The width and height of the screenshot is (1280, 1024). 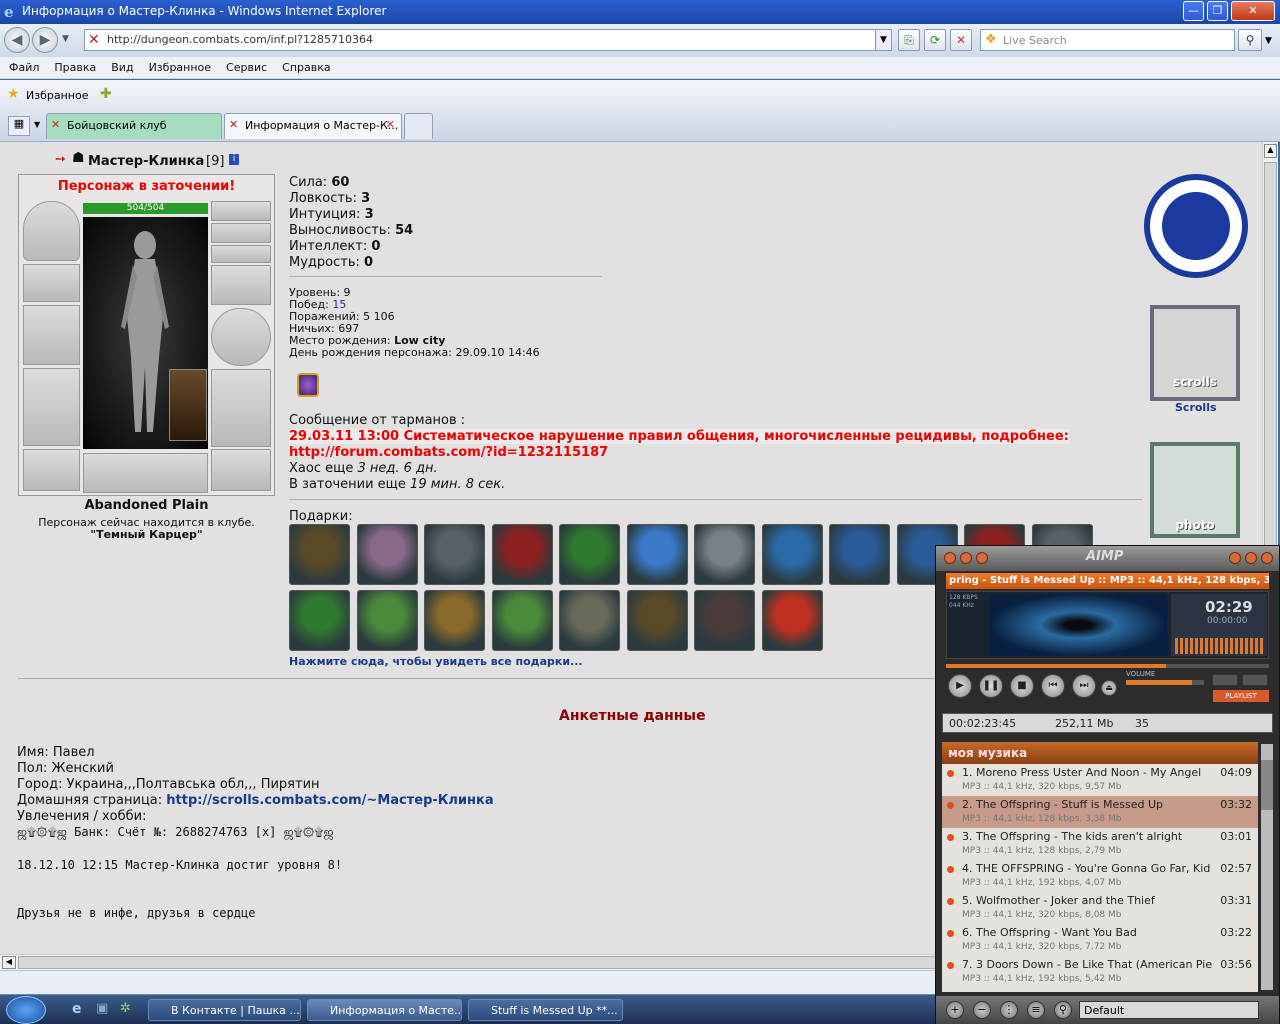 I want to click on aimp-eq-toggle, so click(x=1255, y=680).